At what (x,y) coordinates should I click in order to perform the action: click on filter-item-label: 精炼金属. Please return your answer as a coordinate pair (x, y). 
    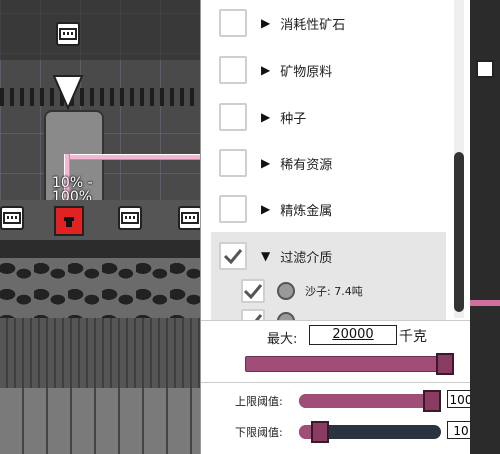
    Looking at the image, I should click on (306, 211).